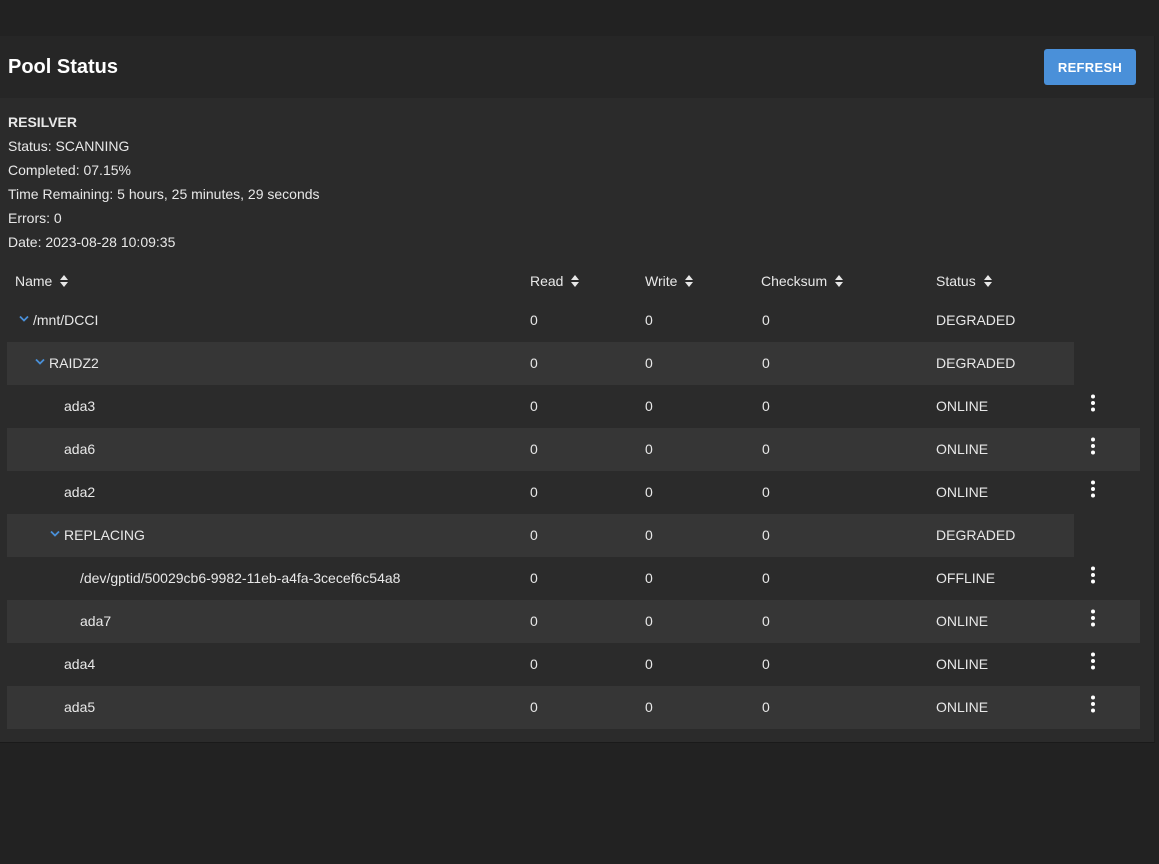 The height and width of the screenshot is (864, 1159). I want to click on column-header-write: Write, so click(669, 281).